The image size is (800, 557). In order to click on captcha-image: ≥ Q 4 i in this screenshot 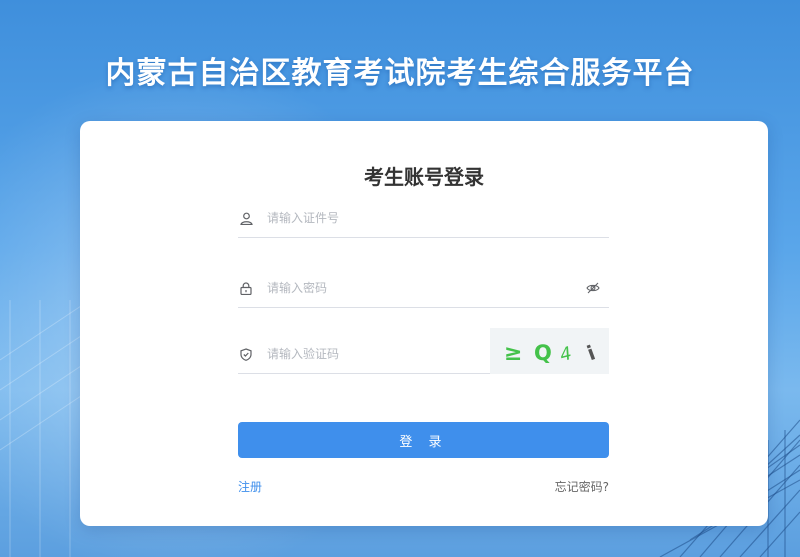, I will do `click(549, 351)`.